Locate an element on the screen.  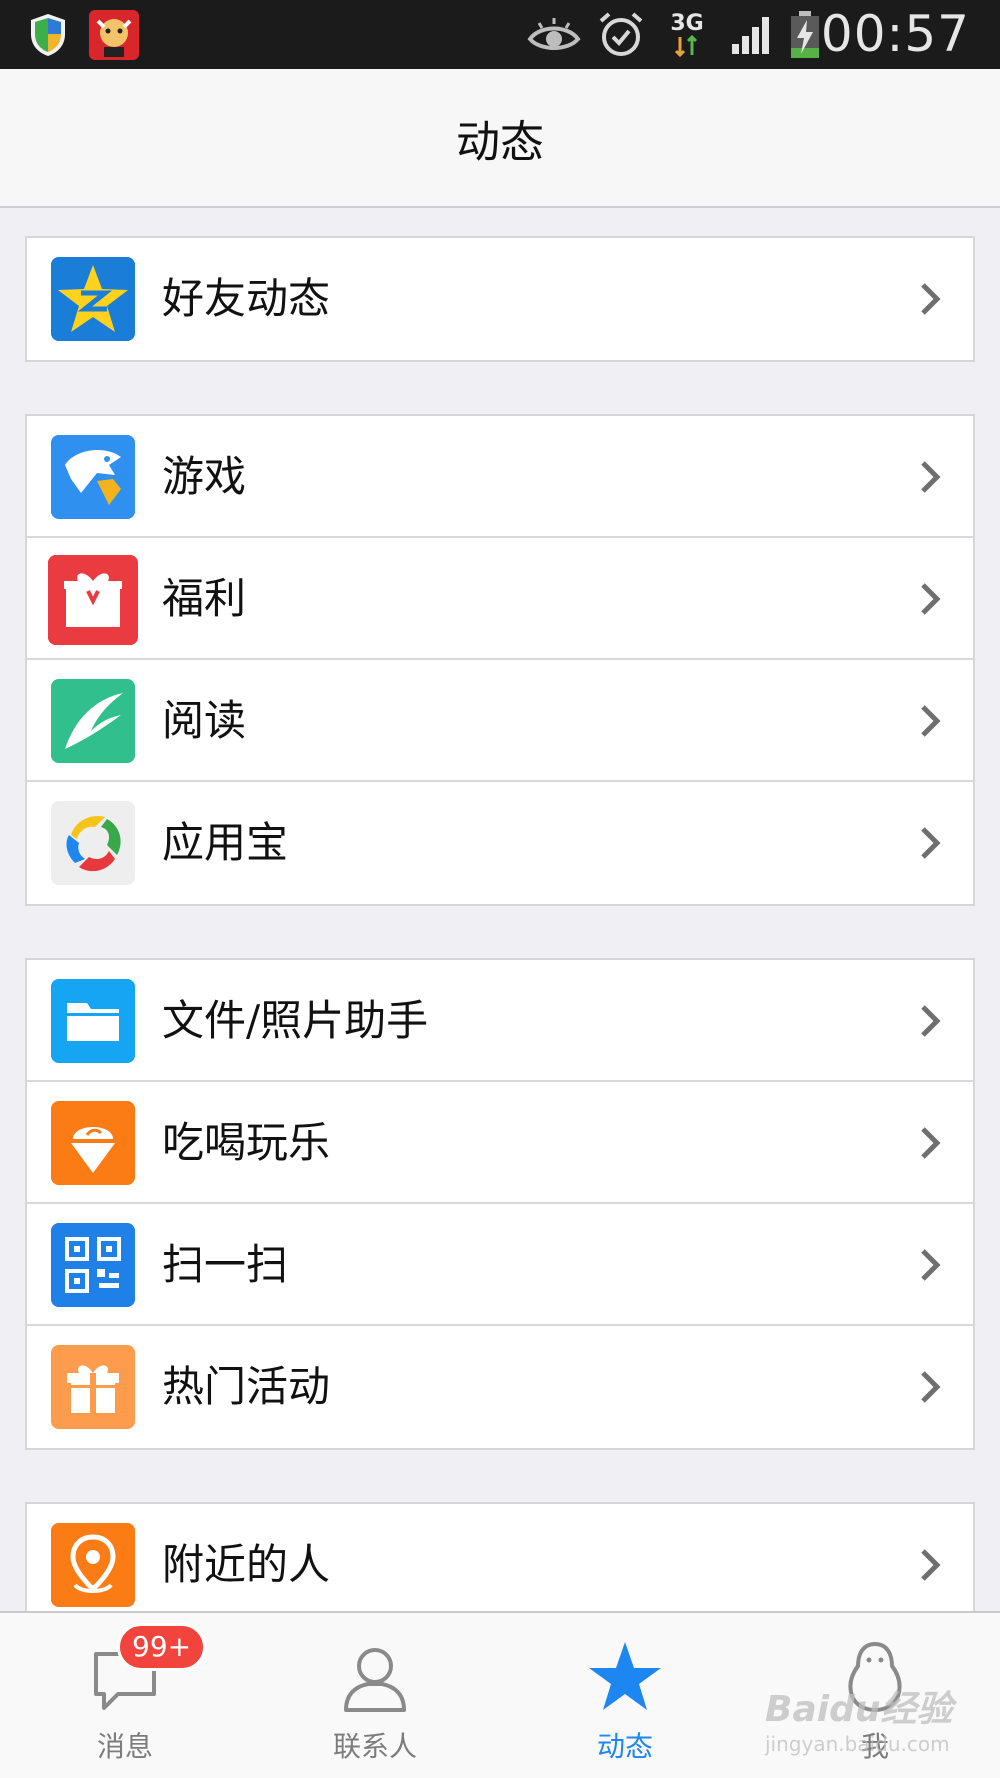
list-item-label: 文件/照片助手 is located at coordinates (295, 1020).